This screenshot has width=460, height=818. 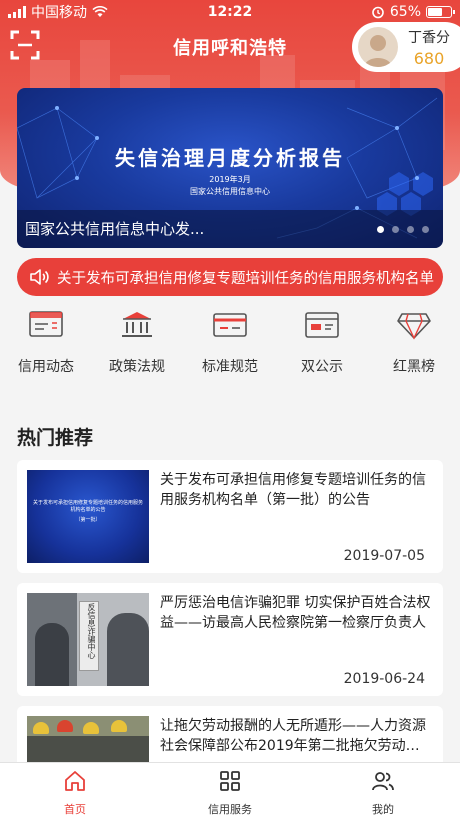 What do you see at coordinates (87, 506) in the screenshot?
I see `thumb-title: 关于发布可承担信用修复专题培训任务的信用服务机构名单的公告` at bounding box center [87, 506].